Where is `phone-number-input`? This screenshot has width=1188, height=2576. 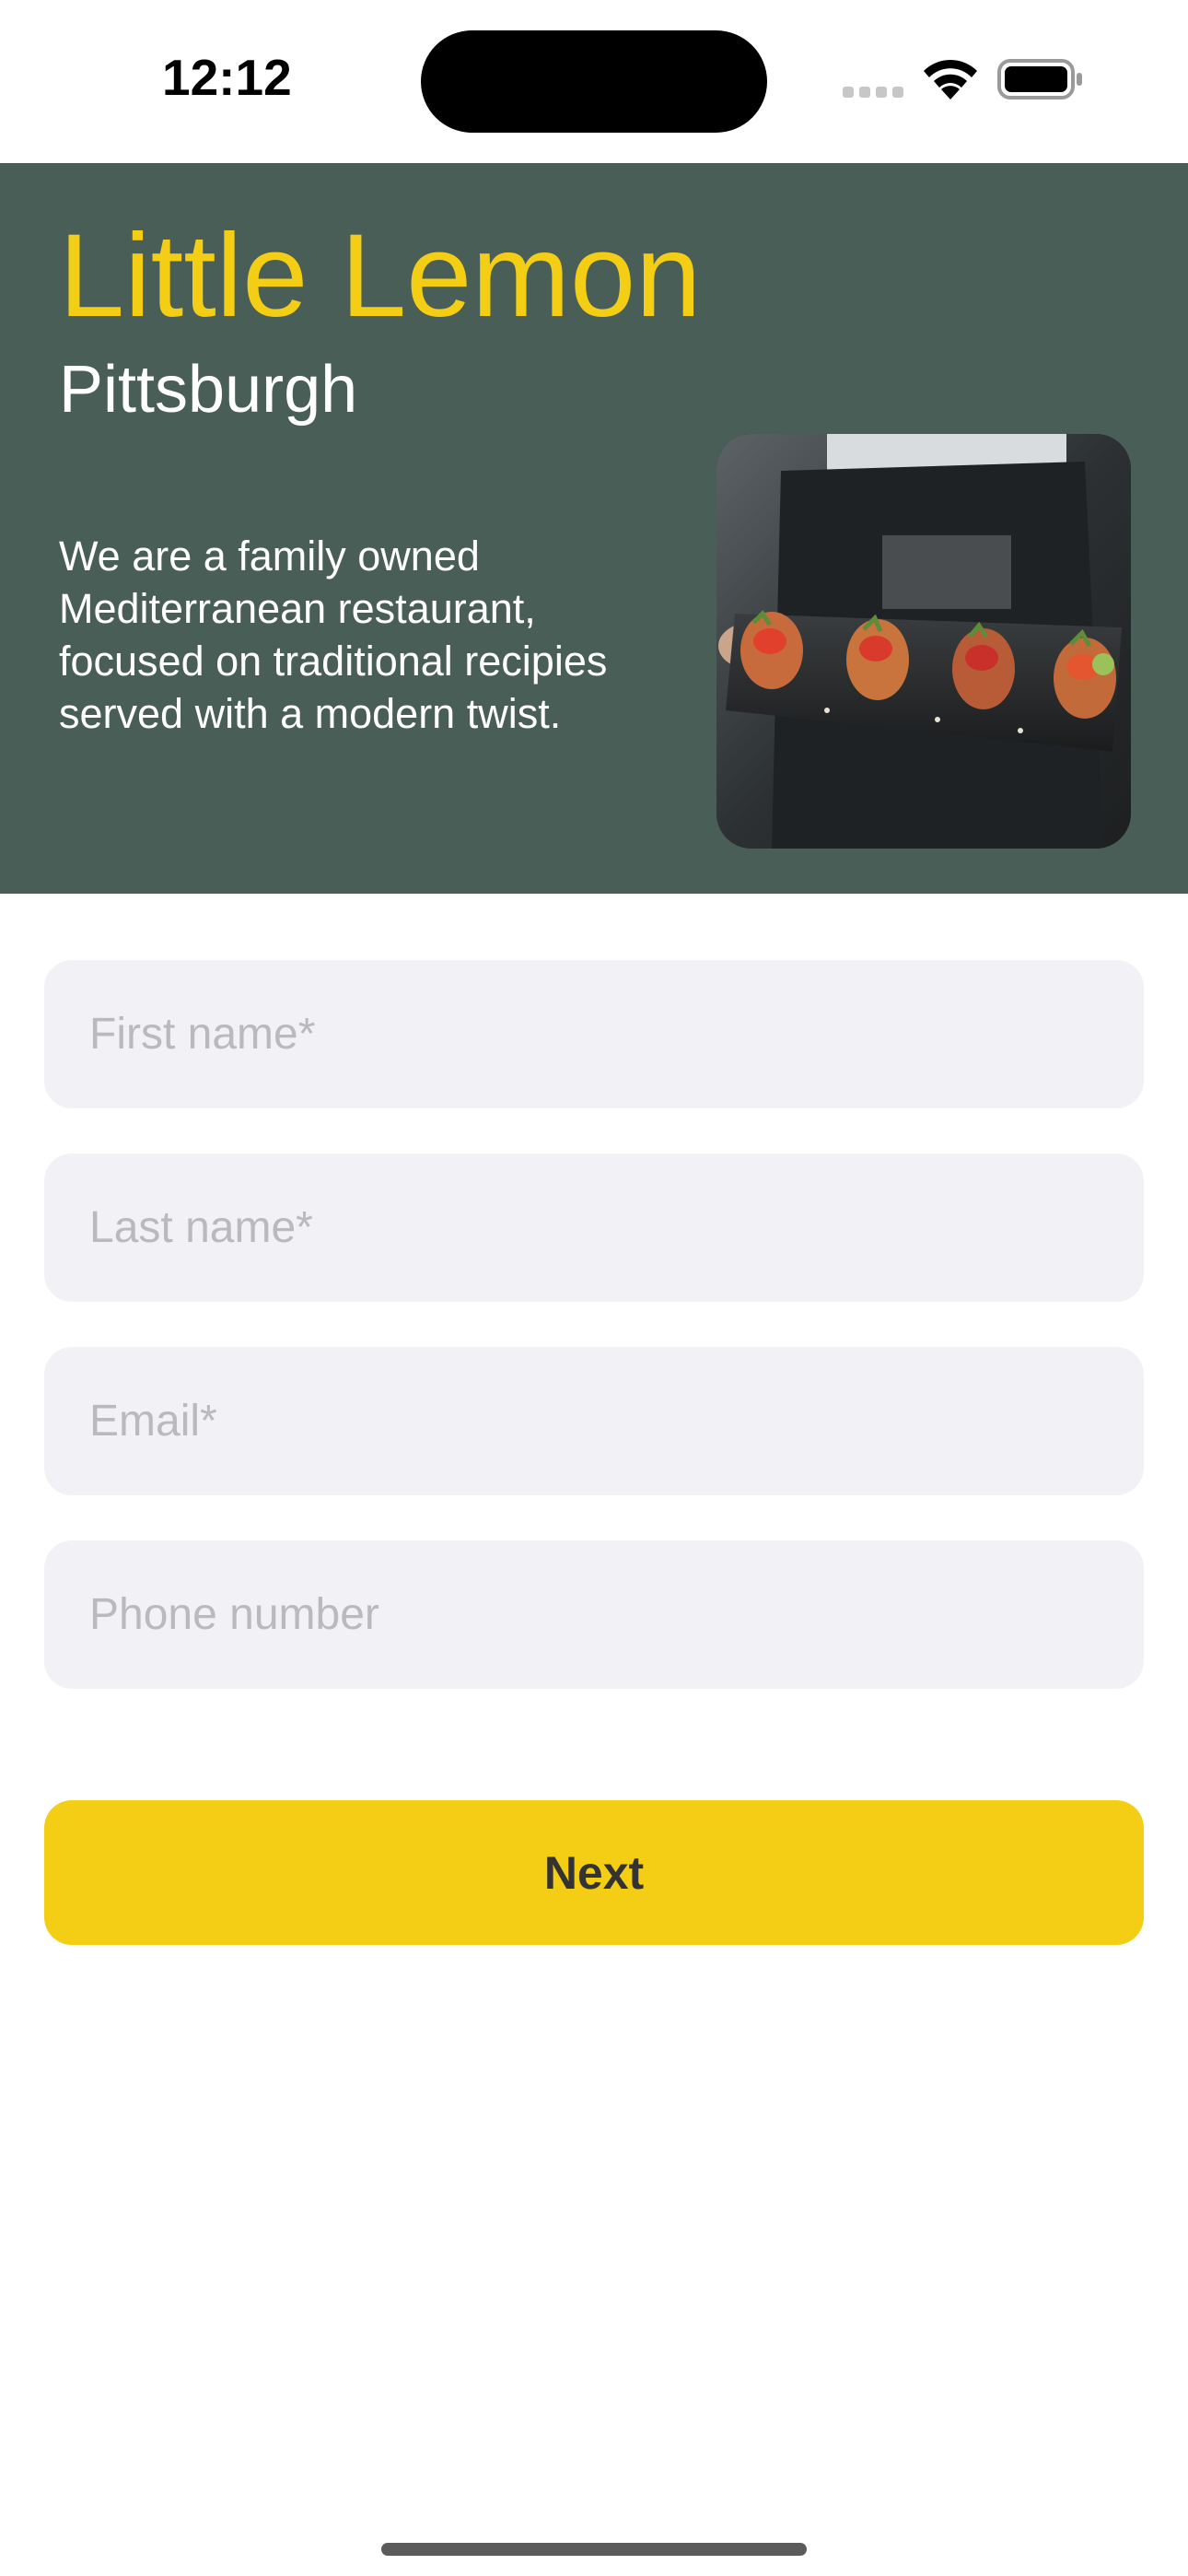 phone-number-input is located at coordinates (594, 1615).